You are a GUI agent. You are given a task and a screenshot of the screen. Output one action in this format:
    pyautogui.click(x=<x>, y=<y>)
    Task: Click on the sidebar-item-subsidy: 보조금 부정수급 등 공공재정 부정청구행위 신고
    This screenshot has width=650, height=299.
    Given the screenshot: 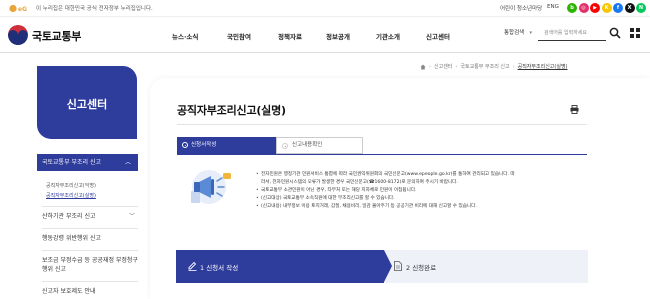 What is the action you would take?
    pyautogui.click(x=90, y=262)
    